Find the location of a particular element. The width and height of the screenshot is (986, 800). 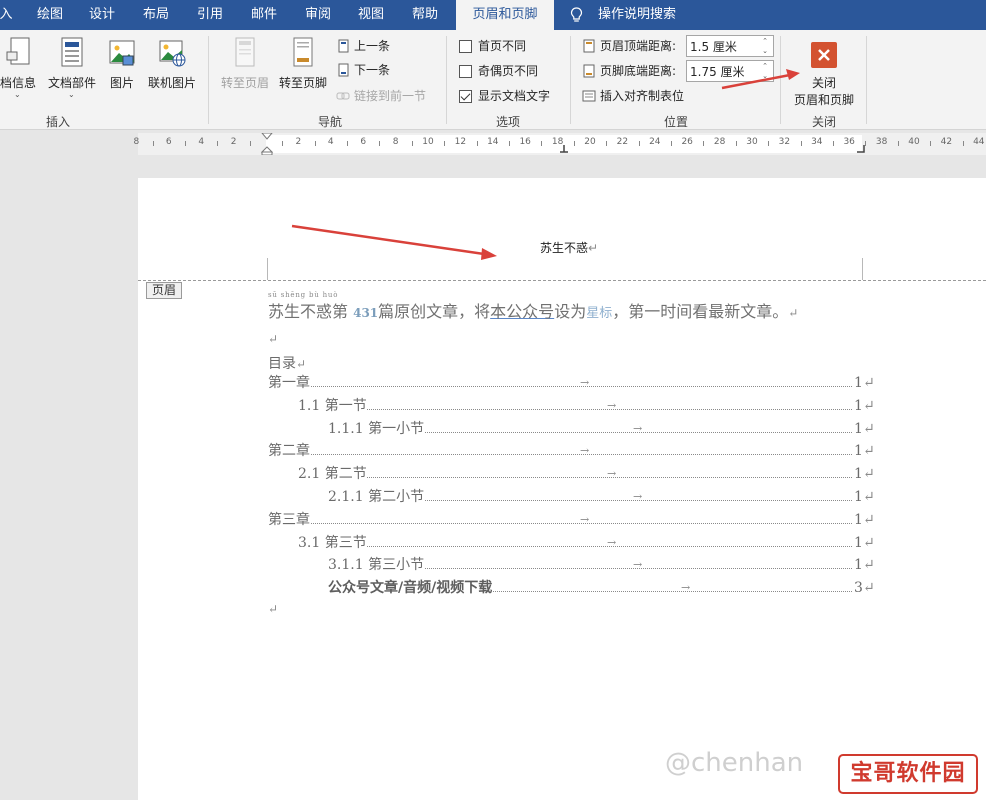

tab-references: 引用 is located at coordinates (210, 15).